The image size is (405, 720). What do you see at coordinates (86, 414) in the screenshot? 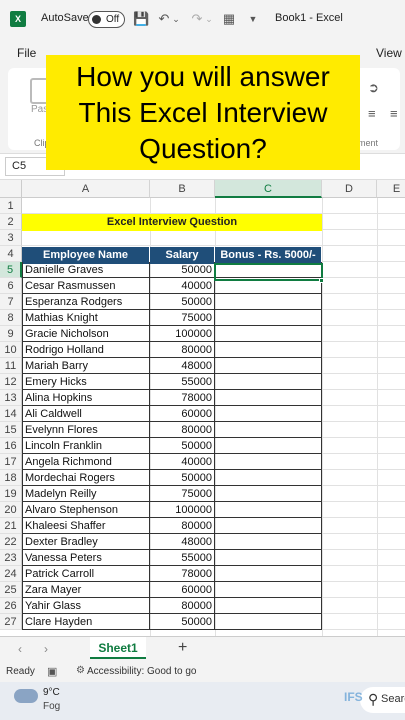
I see `employee-name-cell: Ali Caldwell` at bounding box center [86, 414].